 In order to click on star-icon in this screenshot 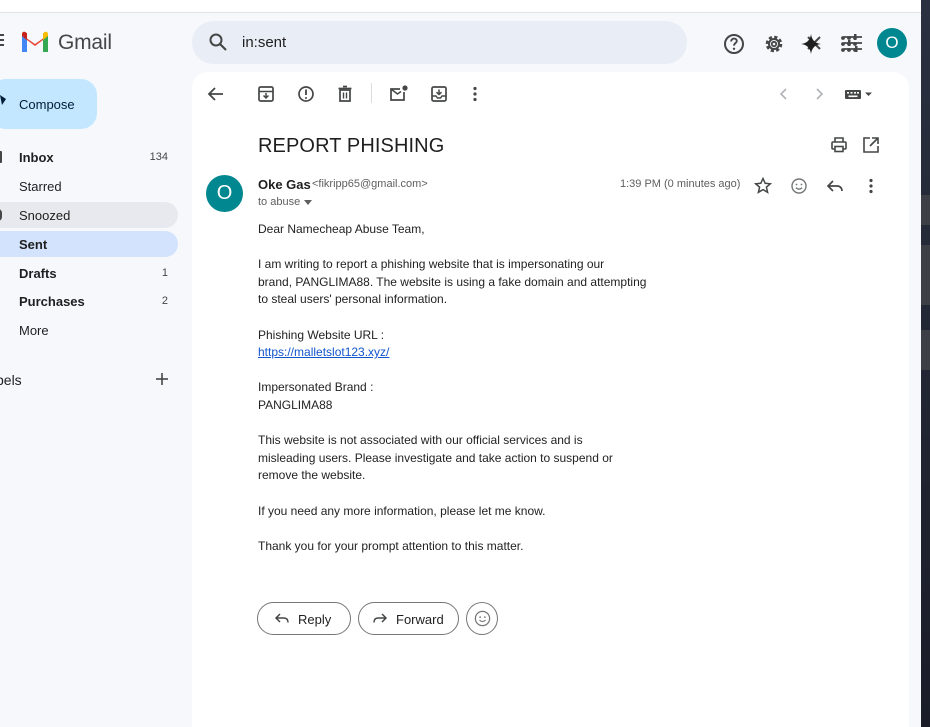, I will do `click(763, 186)`.